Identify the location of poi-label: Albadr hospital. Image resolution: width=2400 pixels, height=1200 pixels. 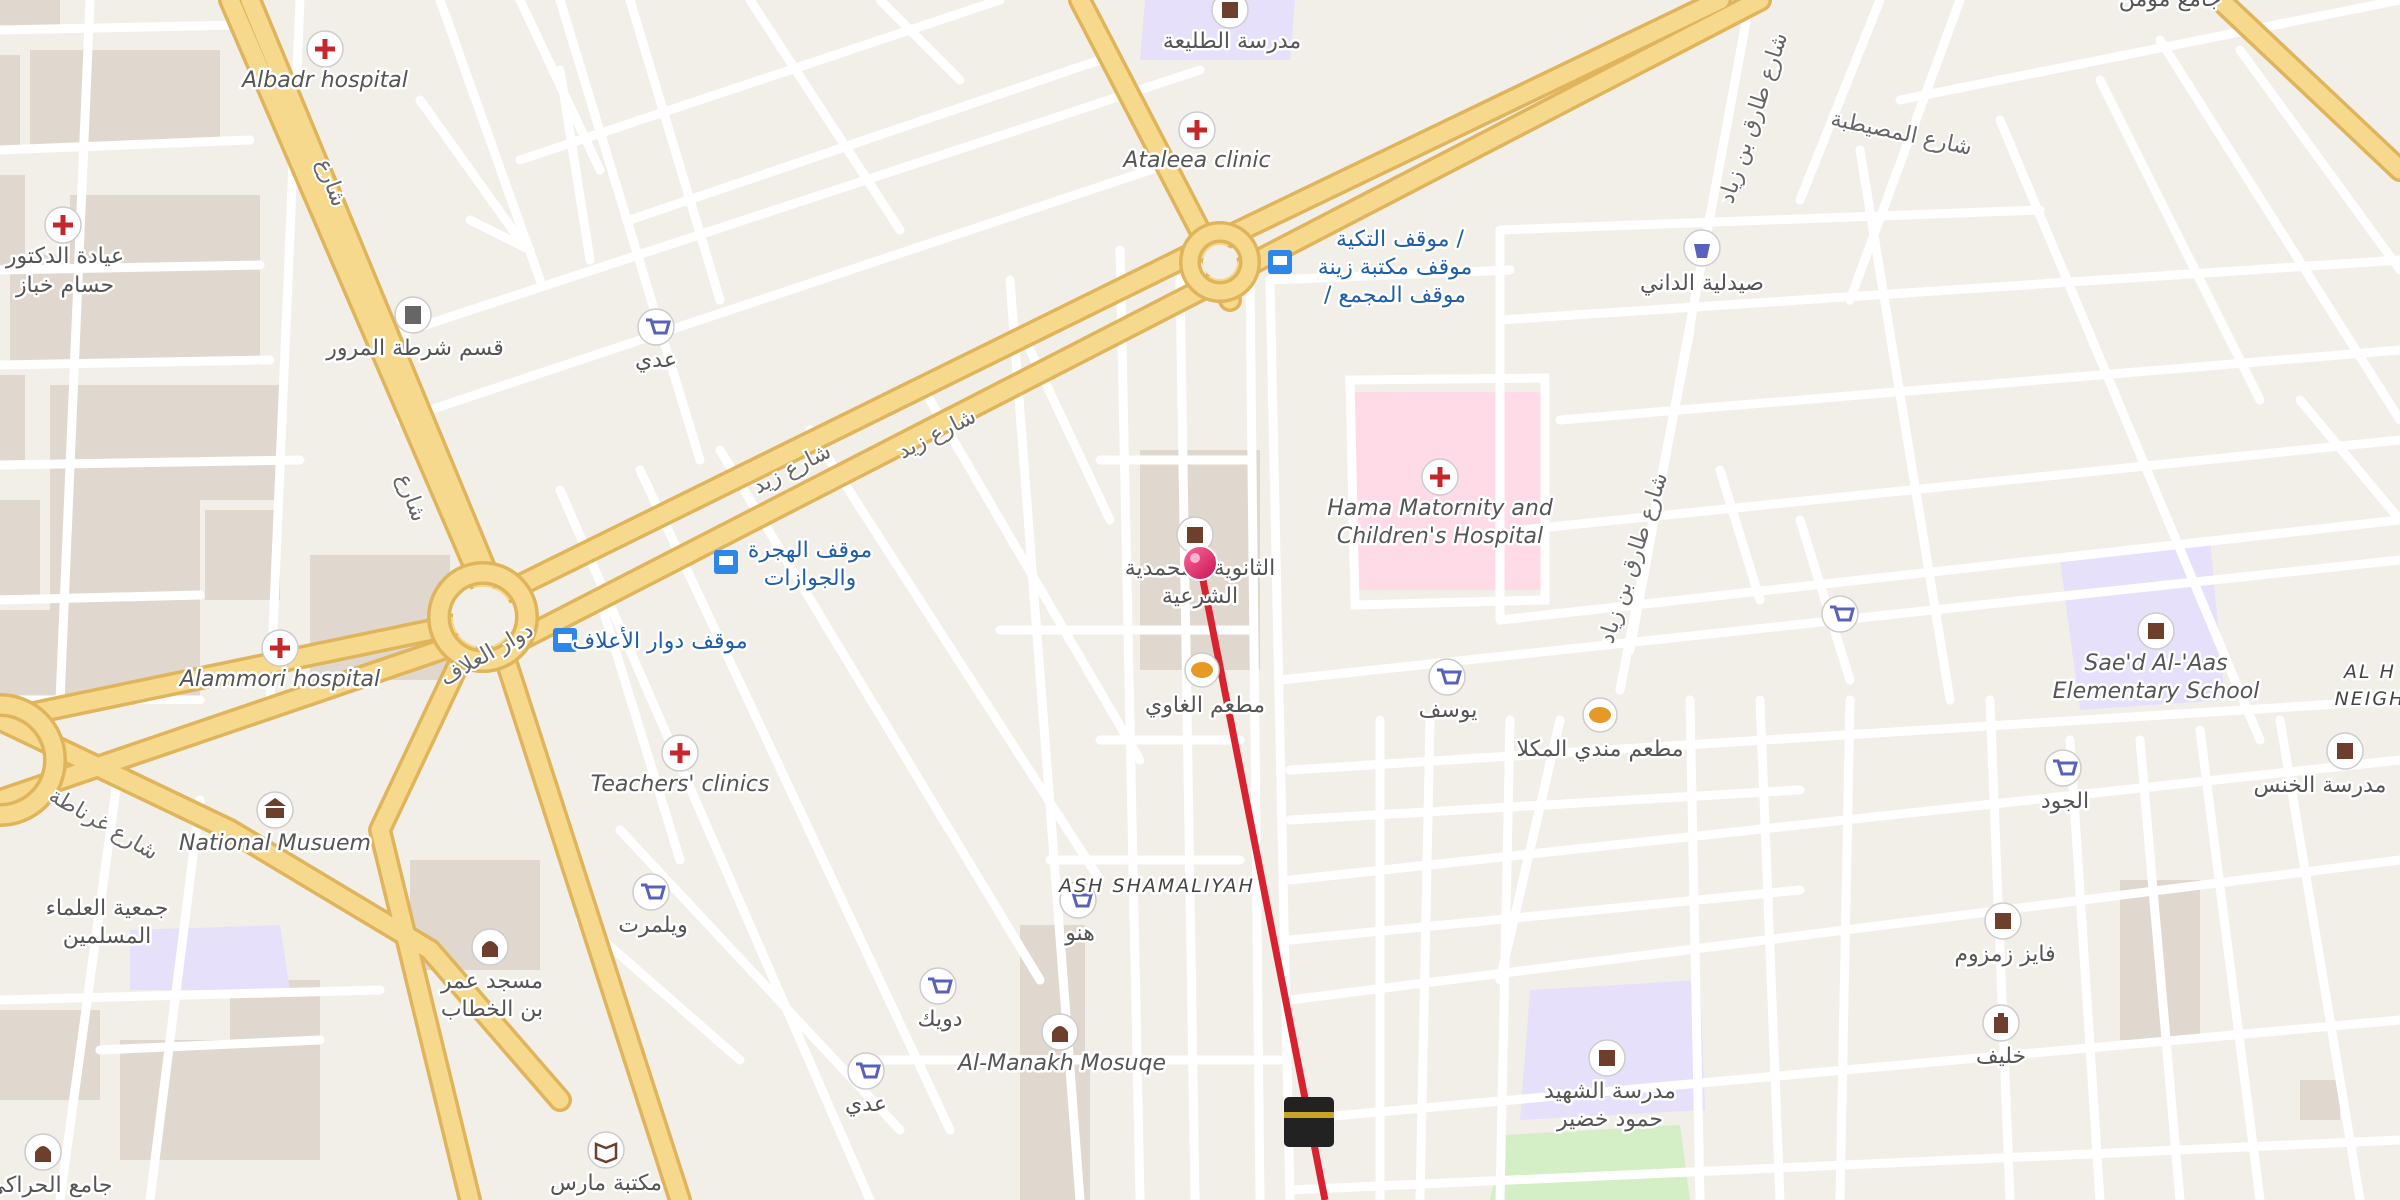
(324, 80).